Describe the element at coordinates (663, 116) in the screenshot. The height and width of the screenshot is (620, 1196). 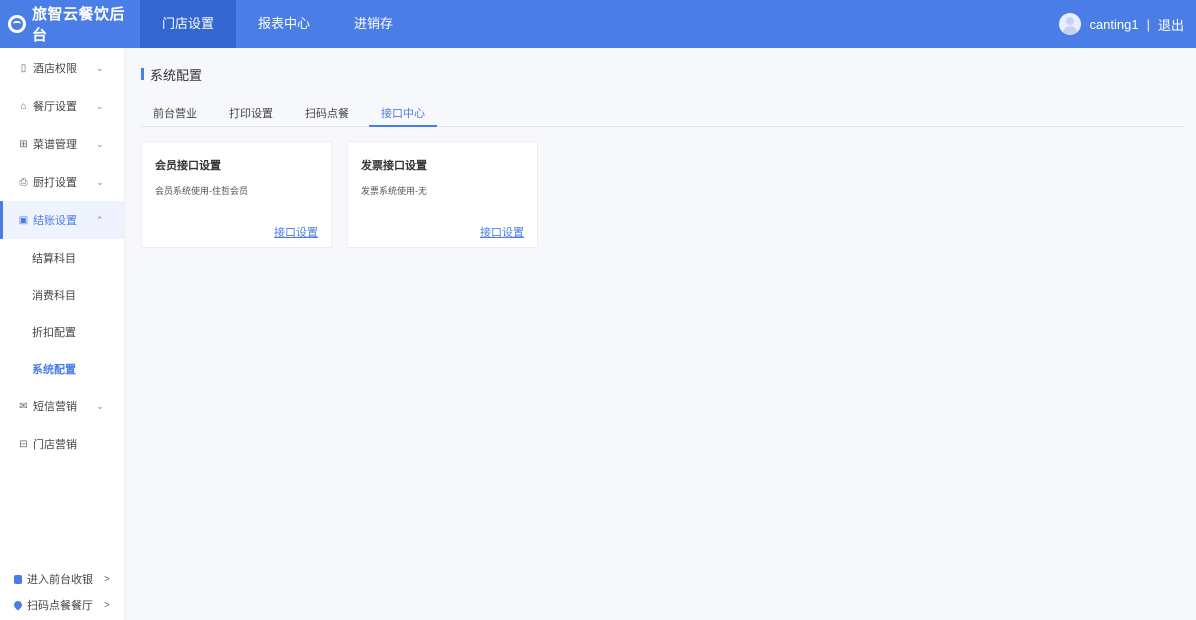
I see `tab-bar: 前台营业 打印设置 扫码点餐 接口中心` at that location.